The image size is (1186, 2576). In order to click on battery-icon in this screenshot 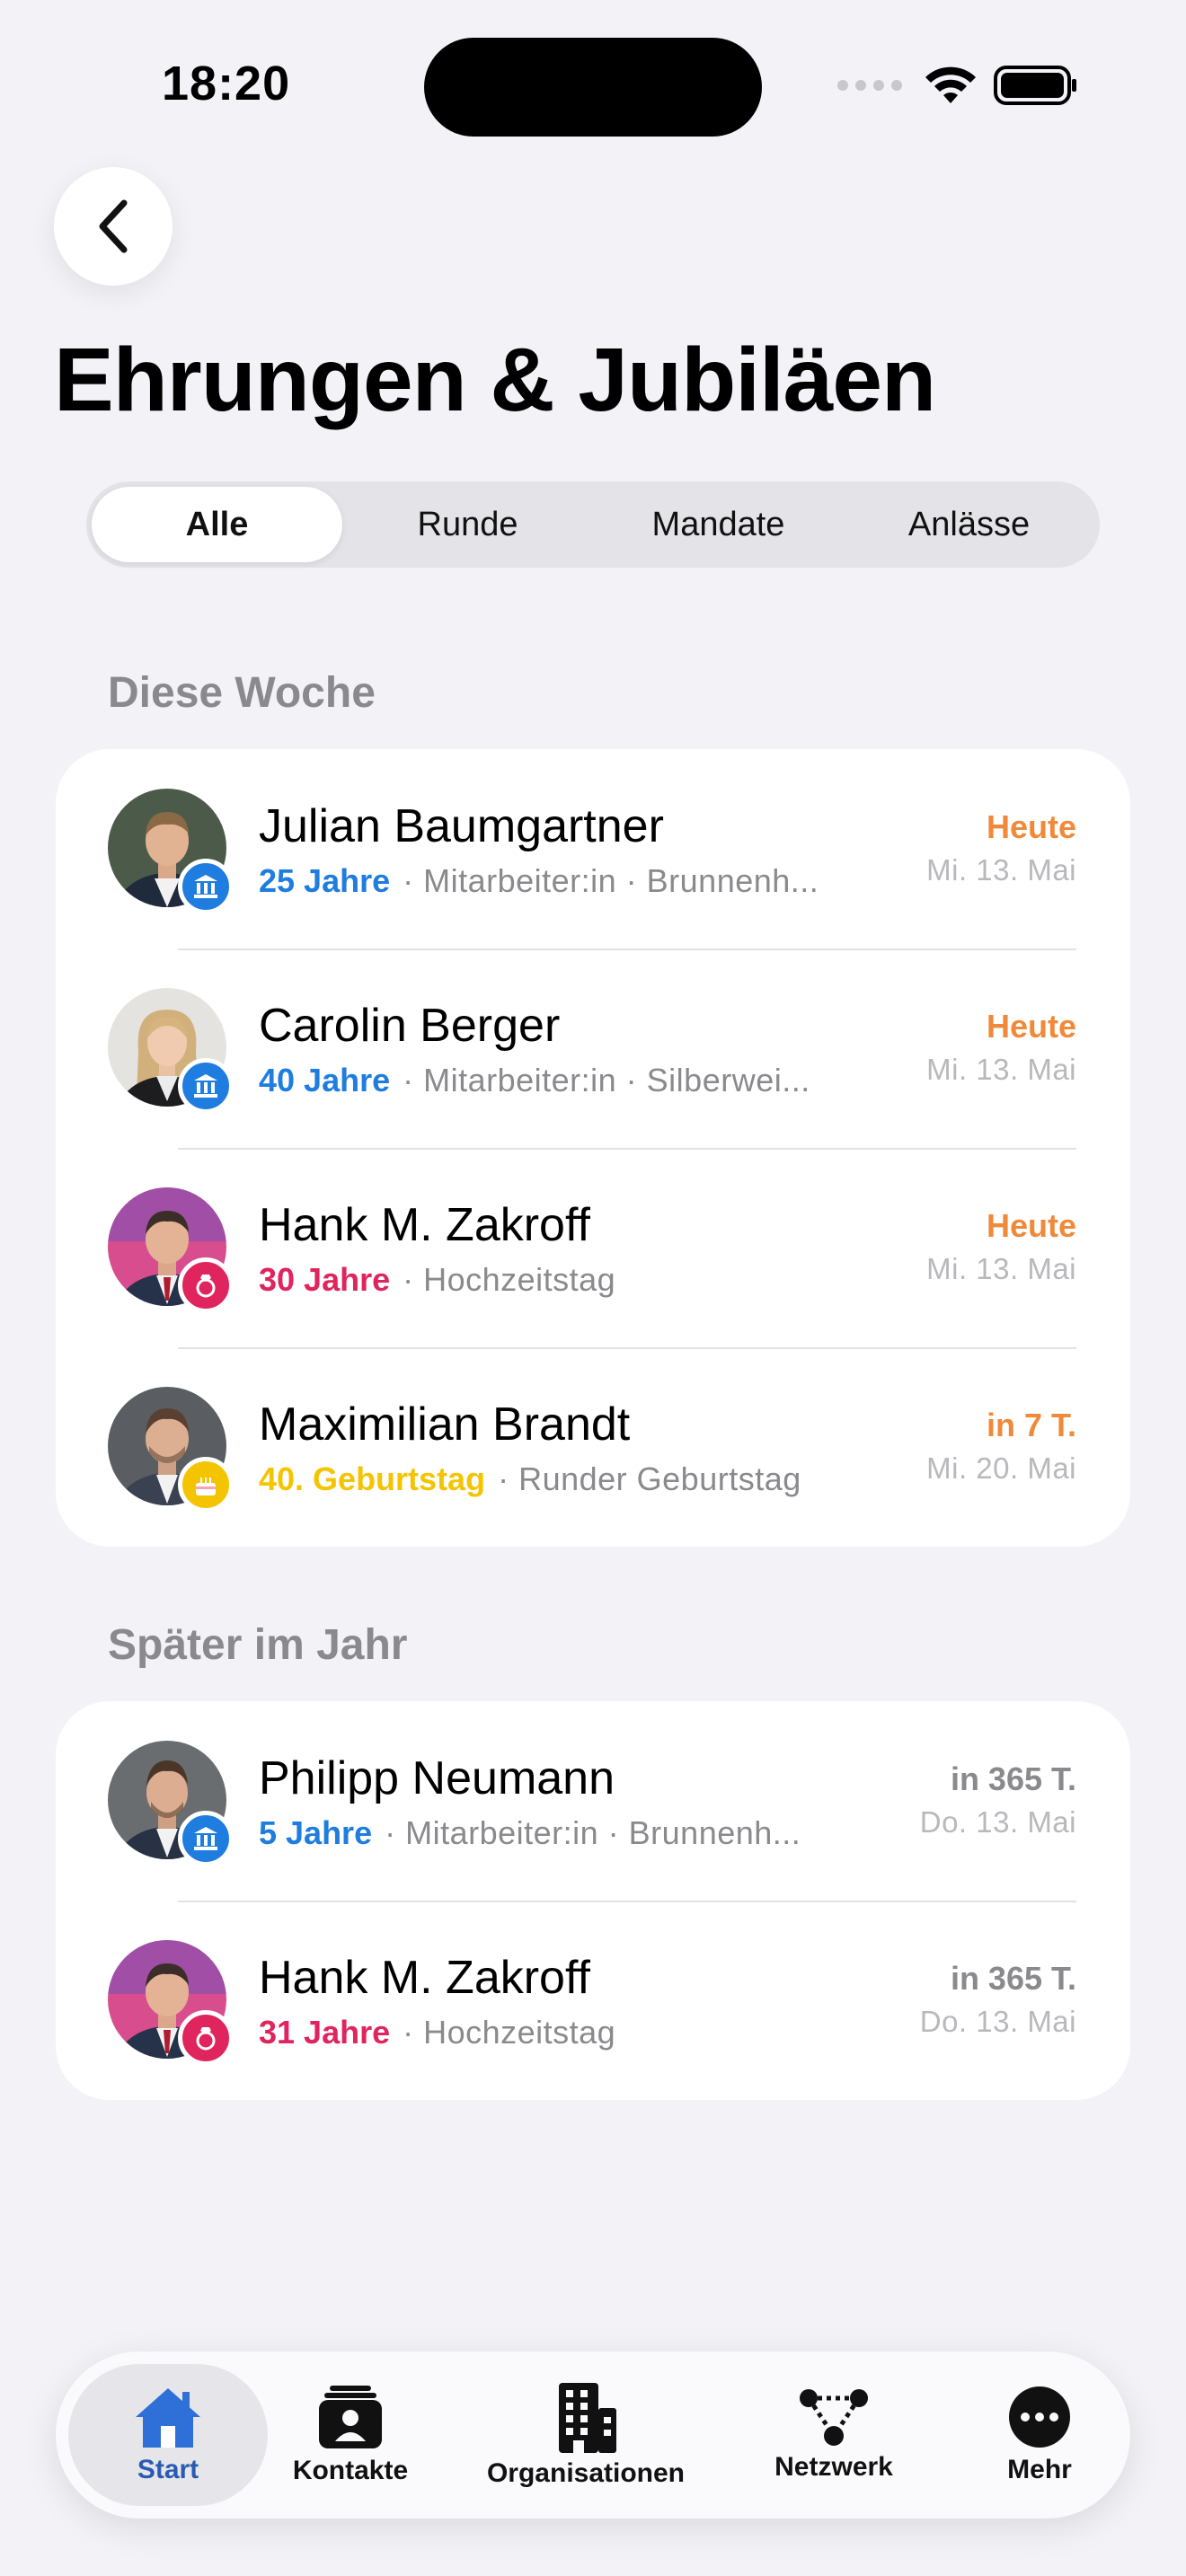, I will do `click(1035, 85)`.